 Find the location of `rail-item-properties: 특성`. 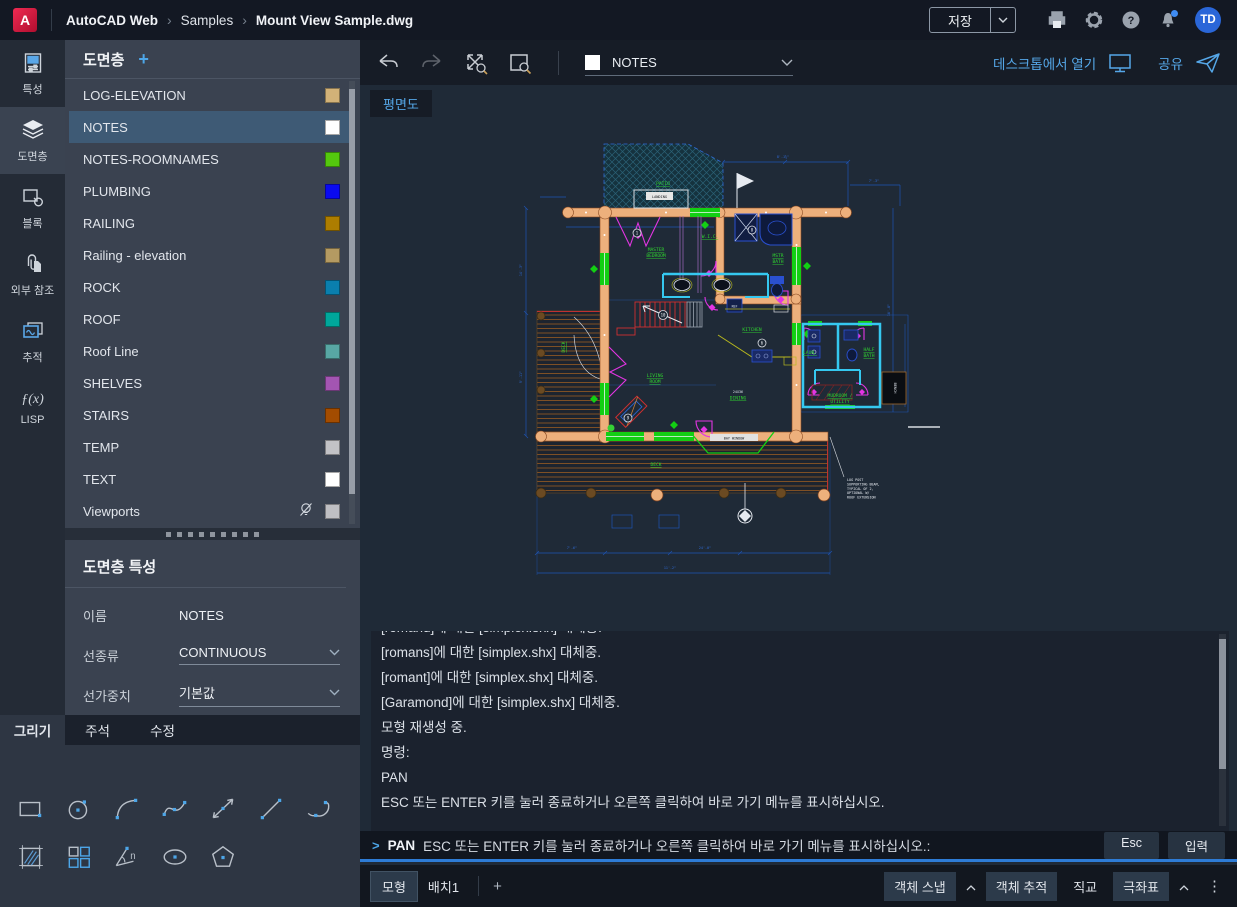

rail-item-properties: 특성 is located at coordinates (32, 73).